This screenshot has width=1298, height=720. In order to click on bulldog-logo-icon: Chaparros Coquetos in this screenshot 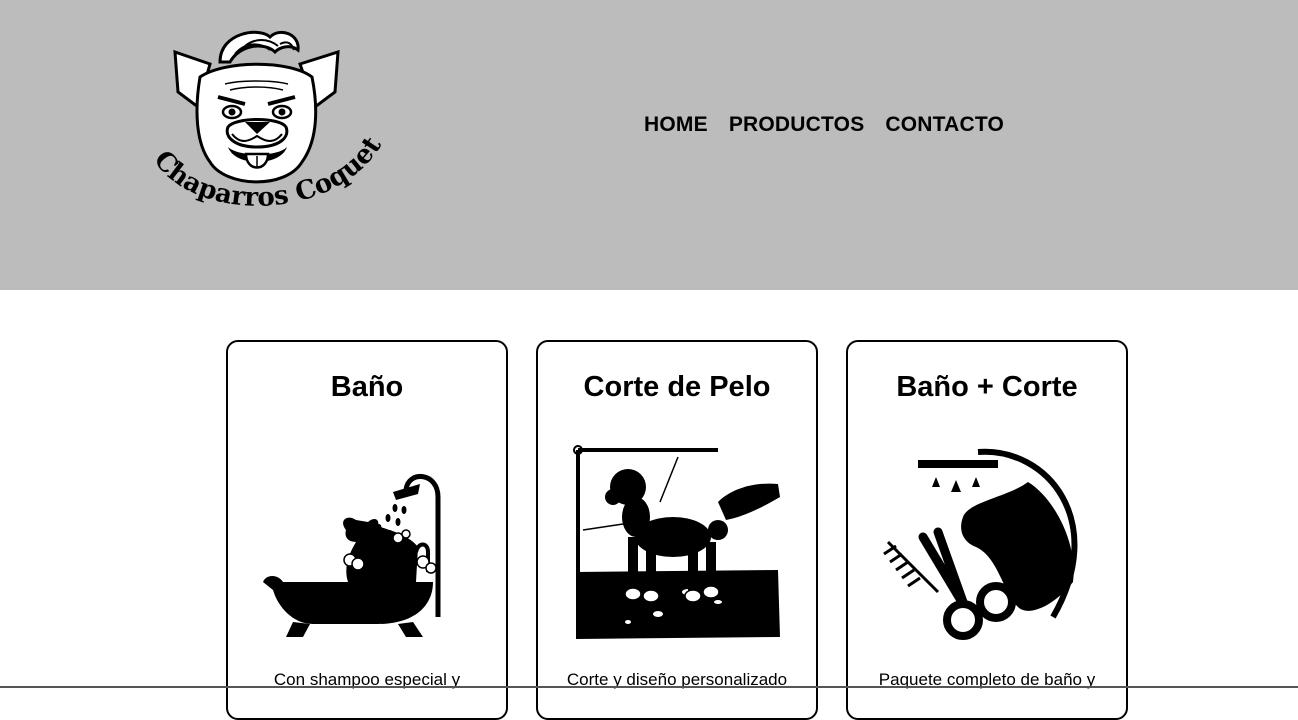, I will do `click(264, 117)`.